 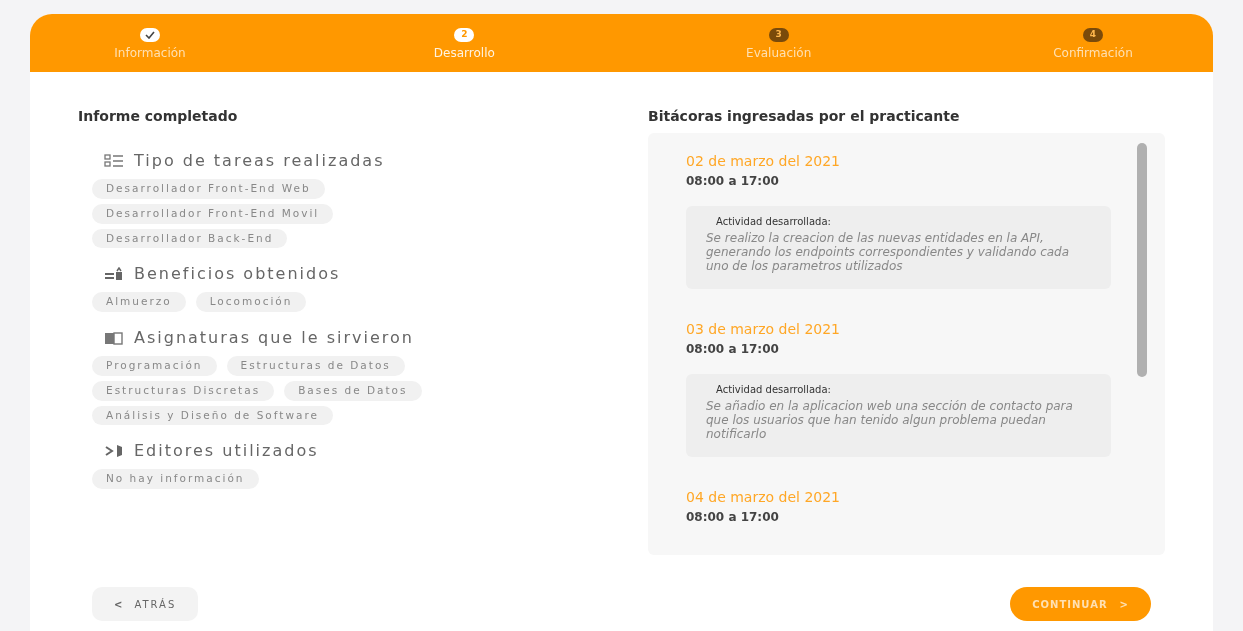 I want to click on step-marker: 4, so click(x=1093, y=35).